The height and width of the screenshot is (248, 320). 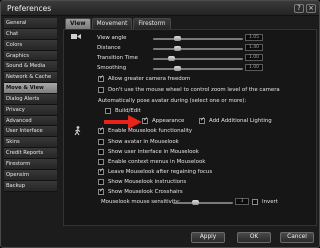 I want to click on transition-time-value: 1.00, so click(x=254, y=57).